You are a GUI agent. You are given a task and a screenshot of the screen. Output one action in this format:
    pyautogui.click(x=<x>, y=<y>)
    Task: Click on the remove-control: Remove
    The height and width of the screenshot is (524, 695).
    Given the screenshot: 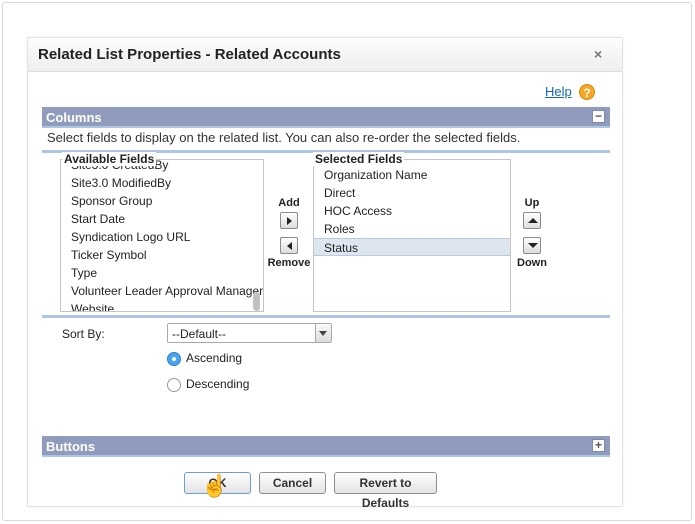 What is the action you would take?
    pyautogui.click(x=289, y=253)
    